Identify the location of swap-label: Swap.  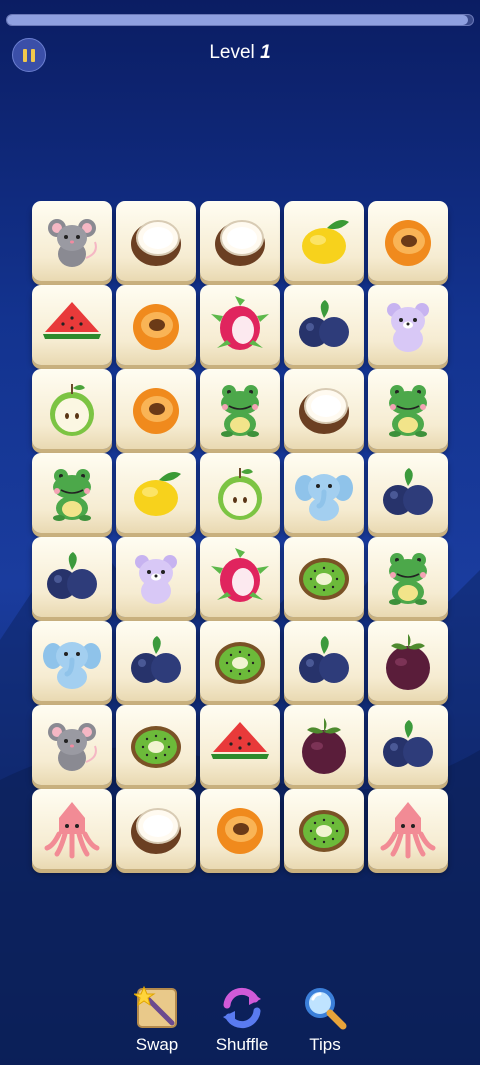
(157, 1044).